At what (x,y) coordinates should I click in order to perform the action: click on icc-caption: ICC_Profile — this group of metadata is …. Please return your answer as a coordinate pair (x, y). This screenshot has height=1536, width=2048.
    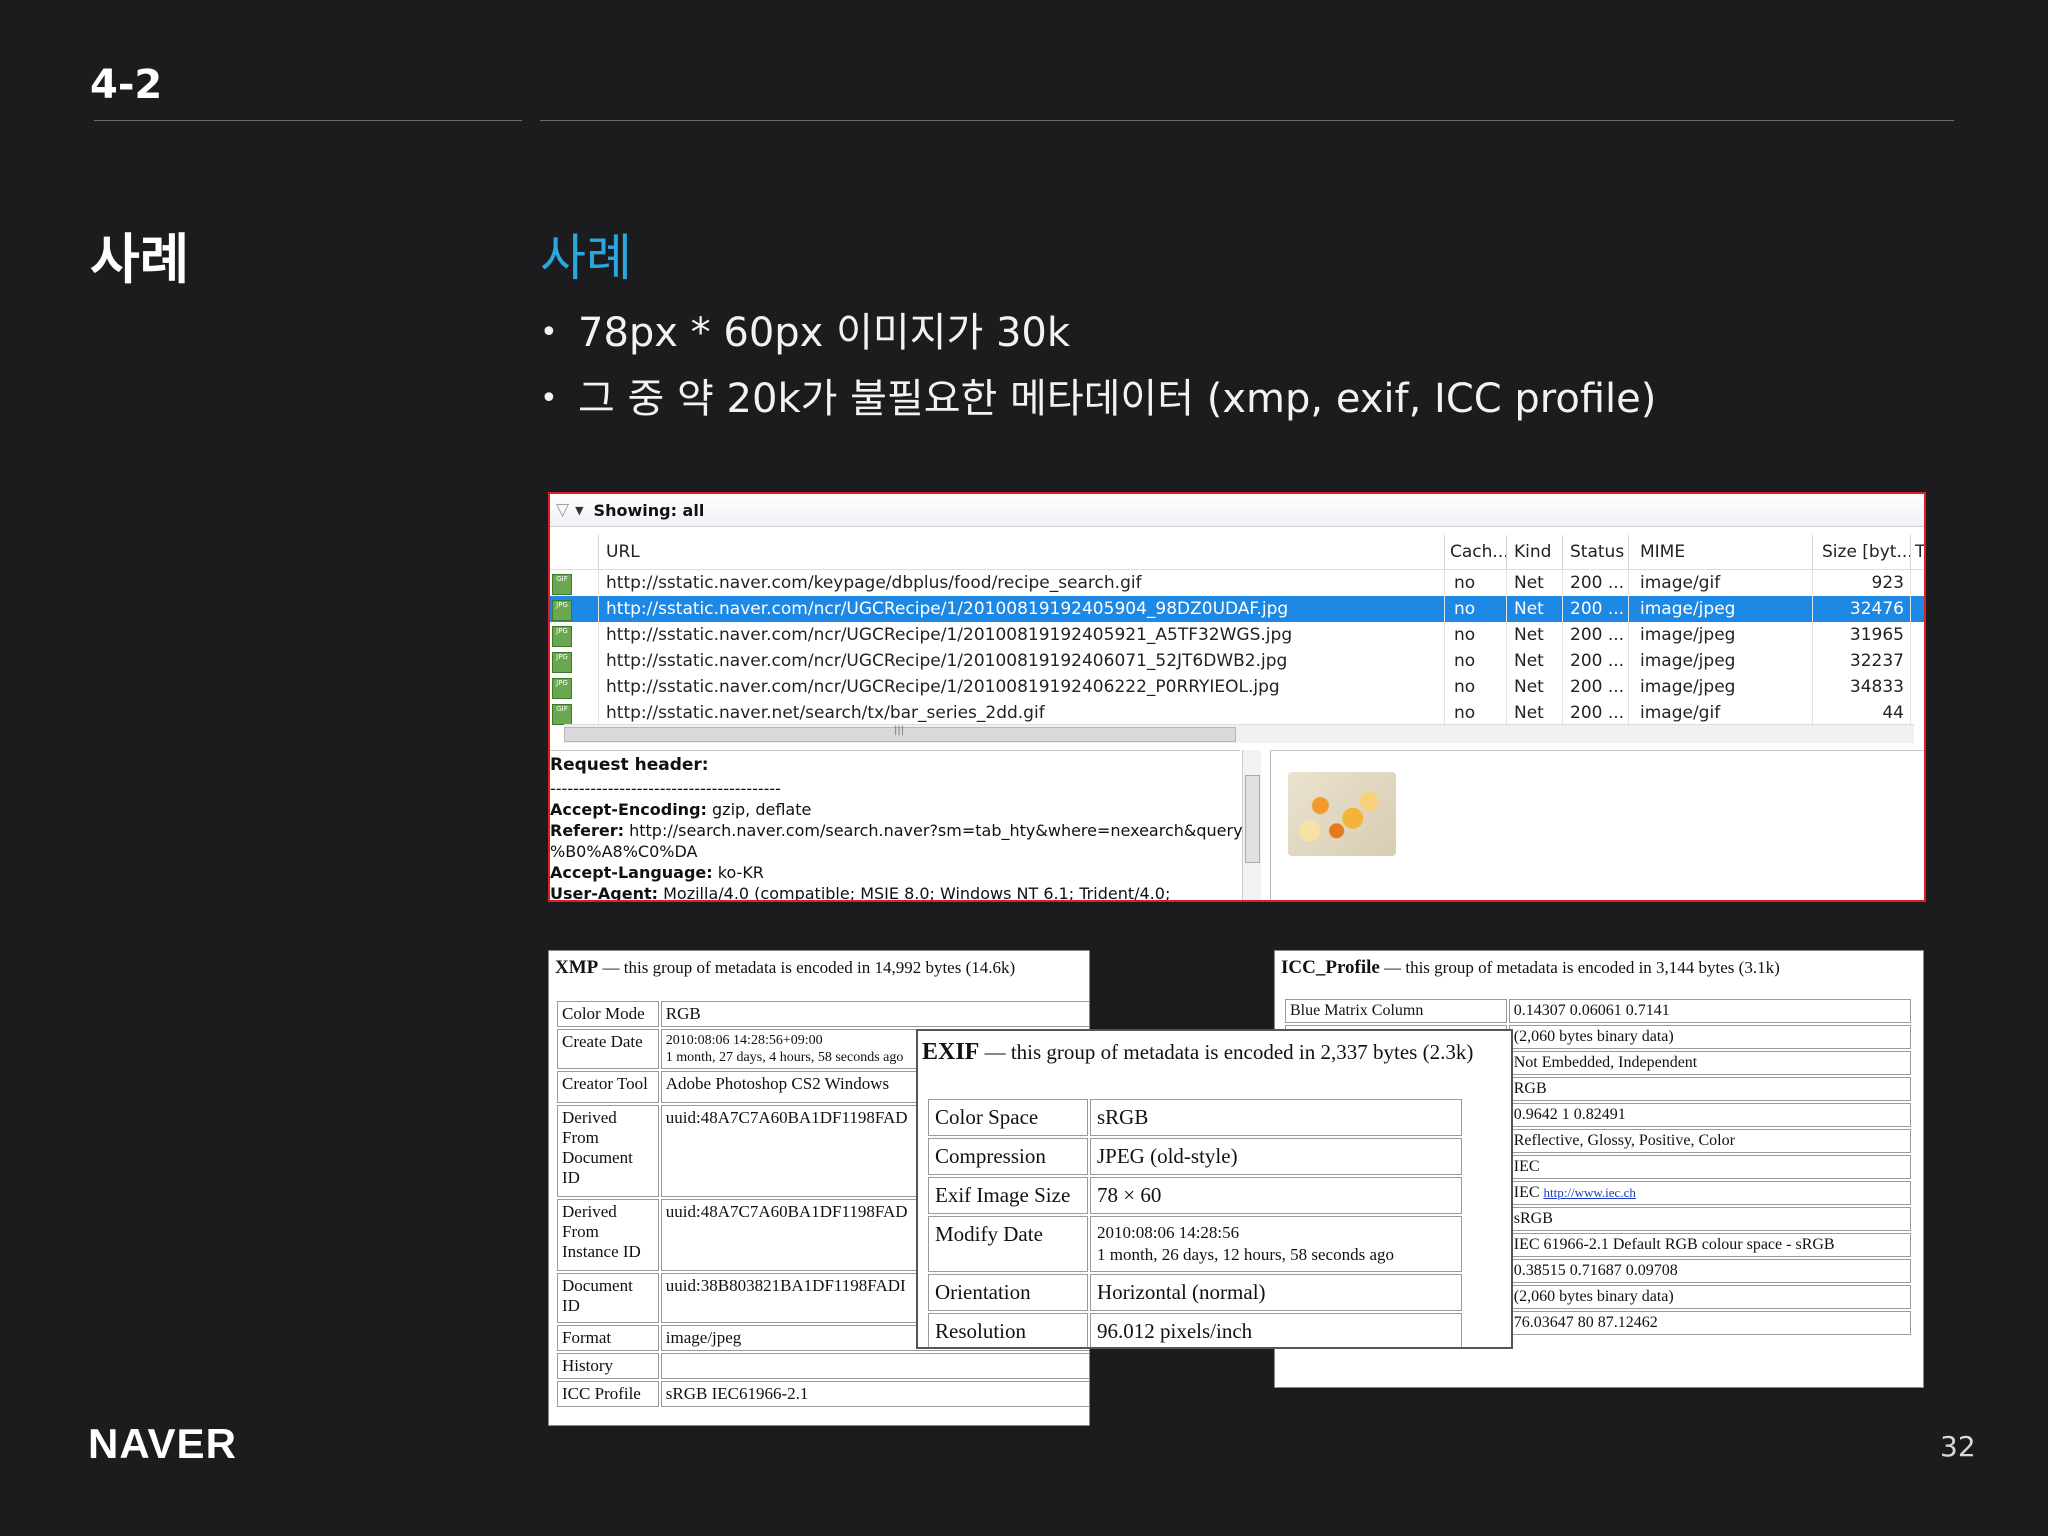
    Looking at the image, I should click on (1530, 967).